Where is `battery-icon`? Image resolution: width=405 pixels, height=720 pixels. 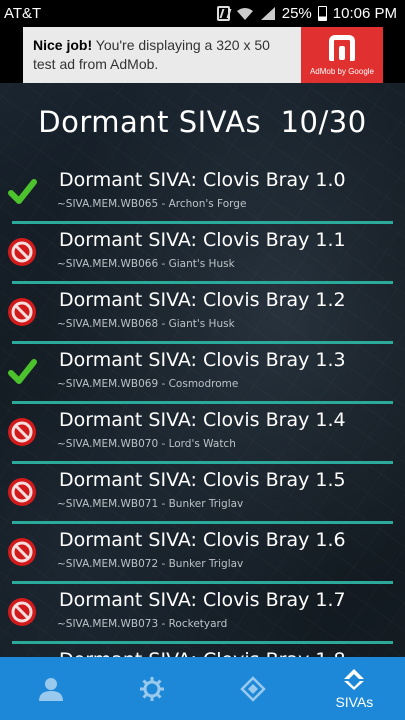 battery-icon is located at coordinates (322, 13).